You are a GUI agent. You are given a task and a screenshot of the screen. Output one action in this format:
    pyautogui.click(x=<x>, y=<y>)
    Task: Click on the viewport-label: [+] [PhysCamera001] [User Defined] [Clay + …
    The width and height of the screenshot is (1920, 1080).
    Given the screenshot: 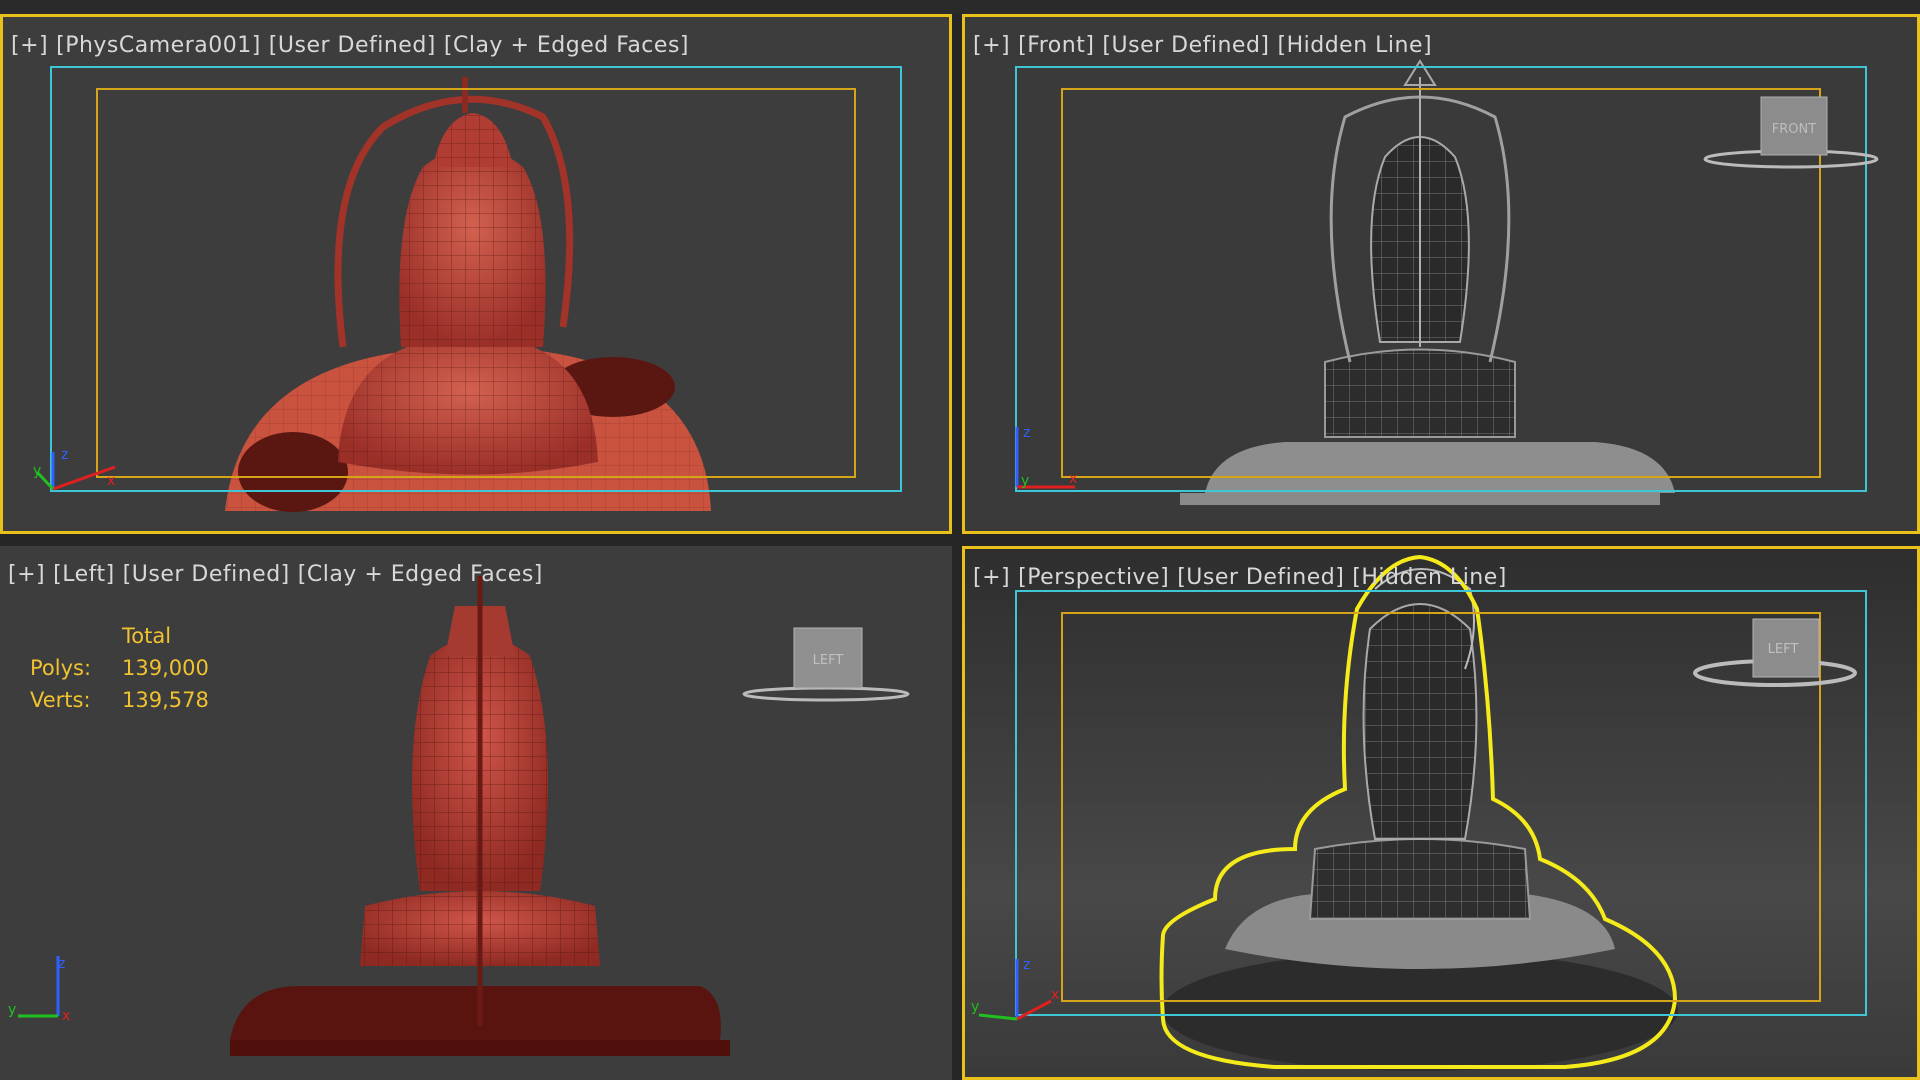 What is the action you would take?
    pyautogui.click(x=354, y=45)
    